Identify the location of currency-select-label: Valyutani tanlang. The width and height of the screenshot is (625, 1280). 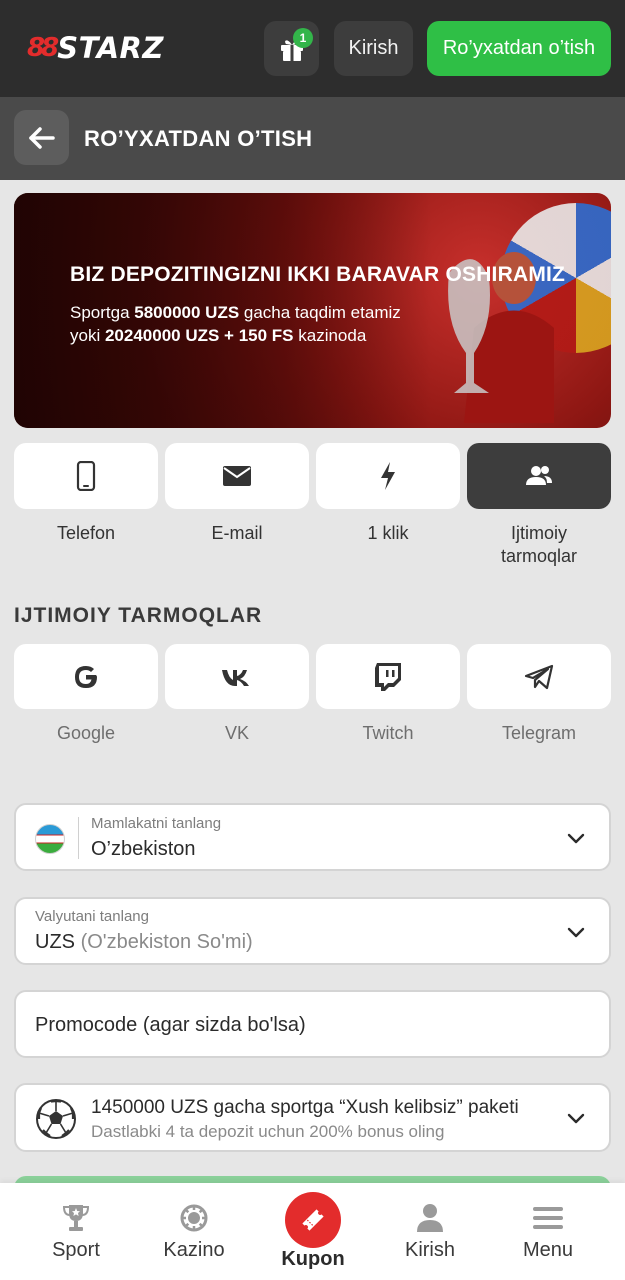
(92, 916).